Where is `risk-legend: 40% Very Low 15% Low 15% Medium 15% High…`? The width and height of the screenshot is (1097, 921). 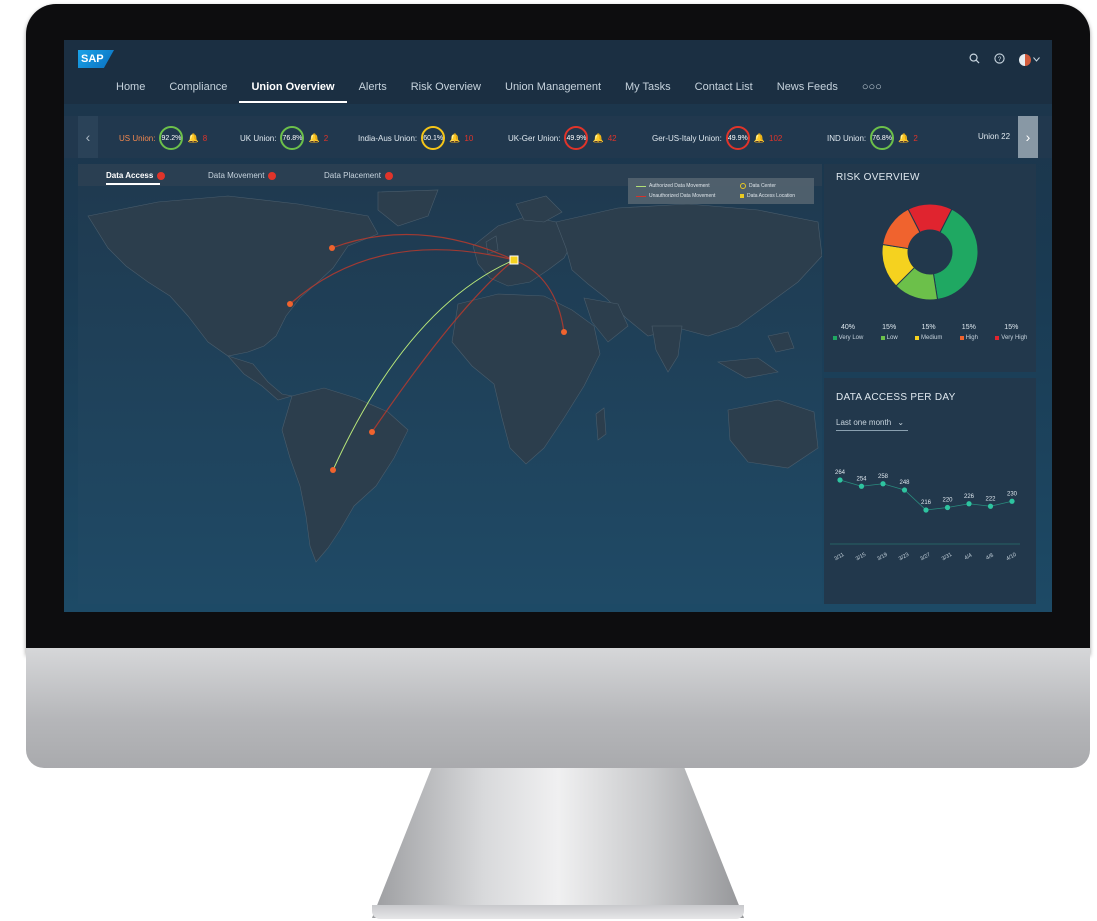 risk-legend: 40% Very Low 15% Low 15% Medium 15% High… is located at coordinates (930, 332).